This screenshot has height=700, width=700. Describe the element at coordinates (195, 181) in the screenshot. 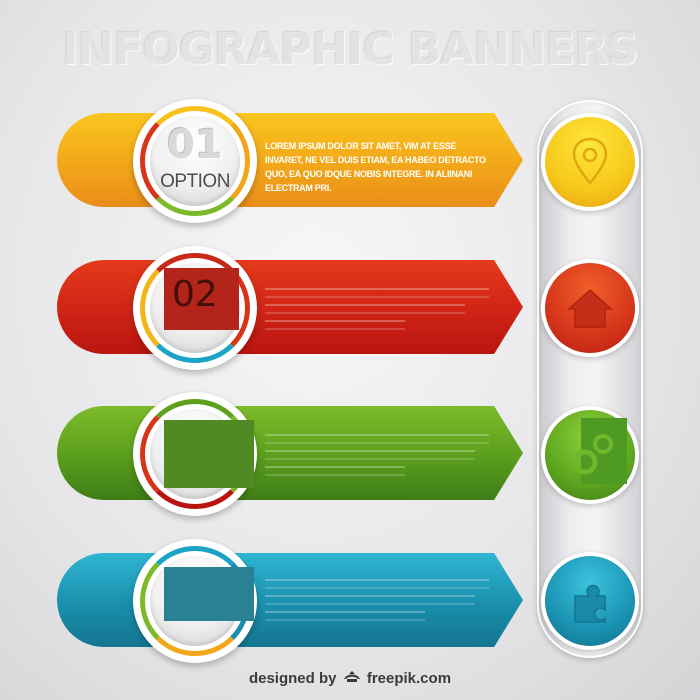

I see `option-label: OPTION` at that location.